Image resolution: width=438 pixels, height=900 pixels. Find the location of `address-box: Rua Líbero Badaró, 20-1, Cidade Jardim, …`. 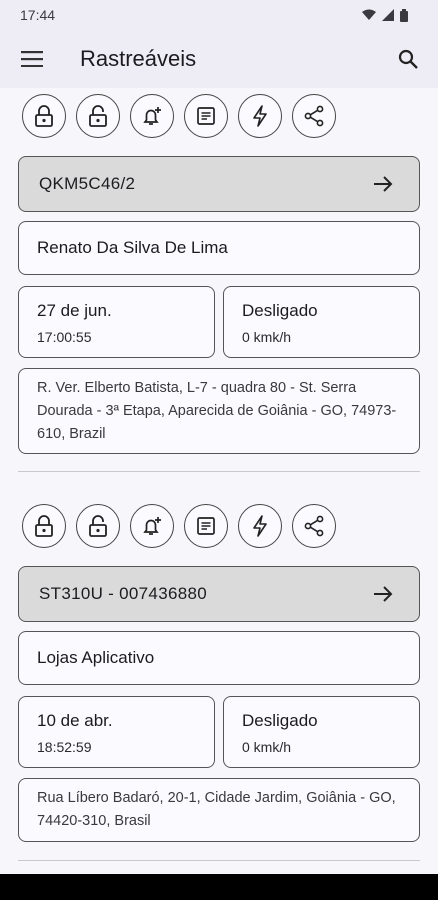

address-box: Rua Líbero Badaró, 20-1, Cidade Jardim, … is located at coordinates (219, 810).